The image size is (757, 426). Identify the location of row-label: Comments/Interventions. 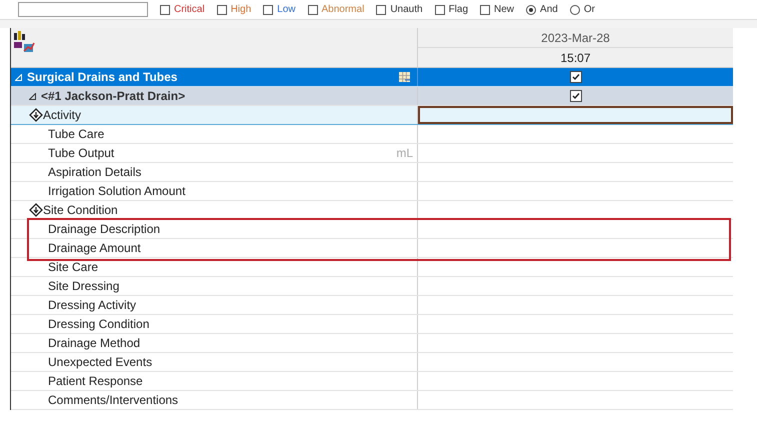
(113, 400).